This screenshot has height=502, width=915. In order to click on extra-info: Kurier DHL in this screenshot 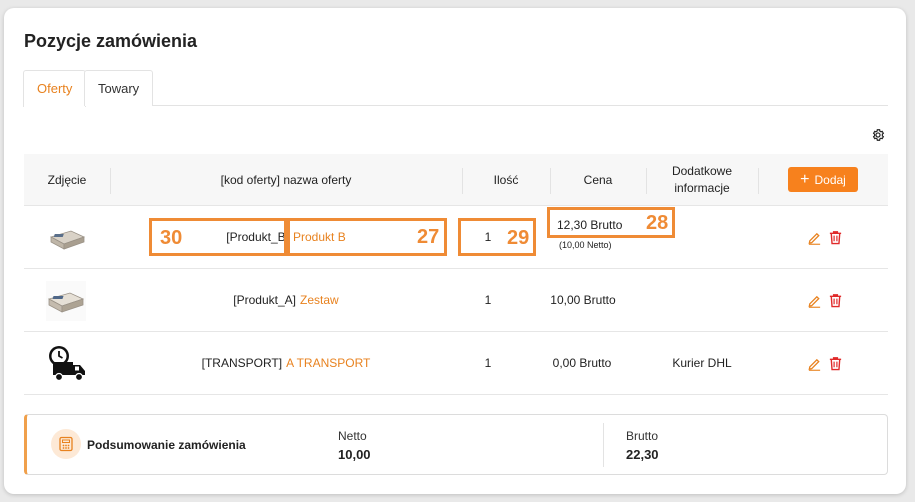, I will do `click(702, 363)`.